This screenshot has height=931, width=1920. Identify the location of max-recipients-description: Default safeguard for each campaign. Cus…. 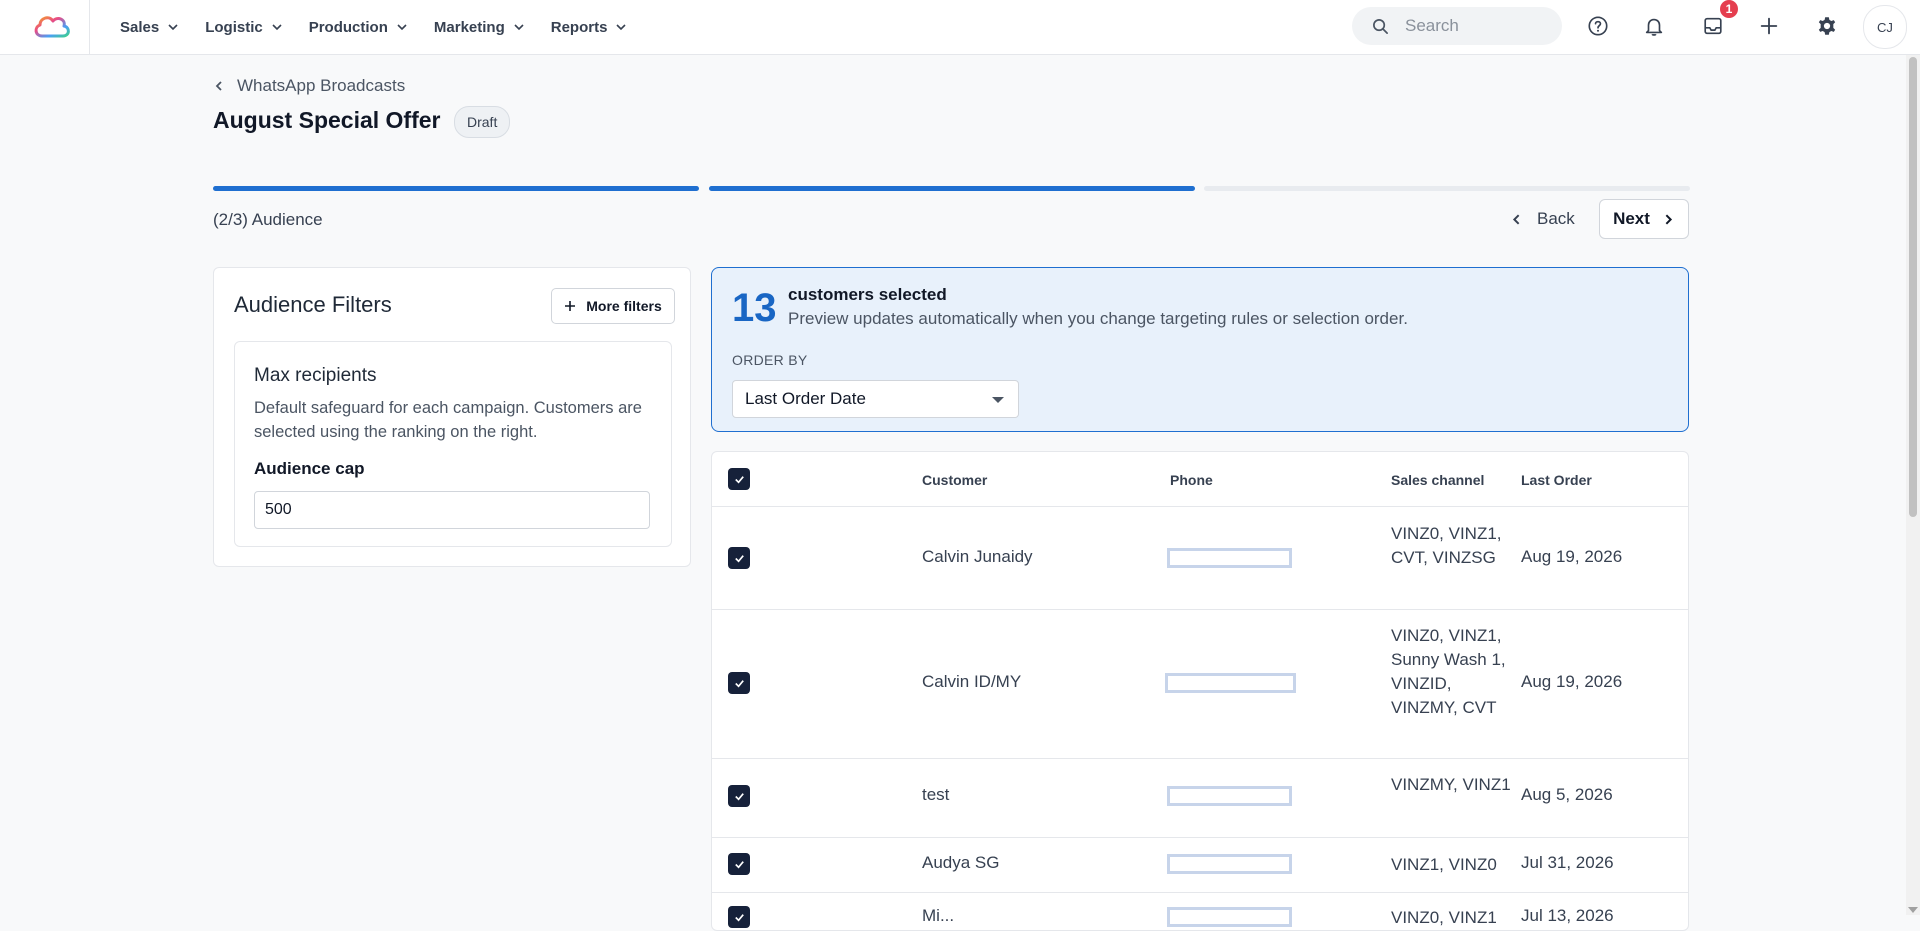
(448, 420).